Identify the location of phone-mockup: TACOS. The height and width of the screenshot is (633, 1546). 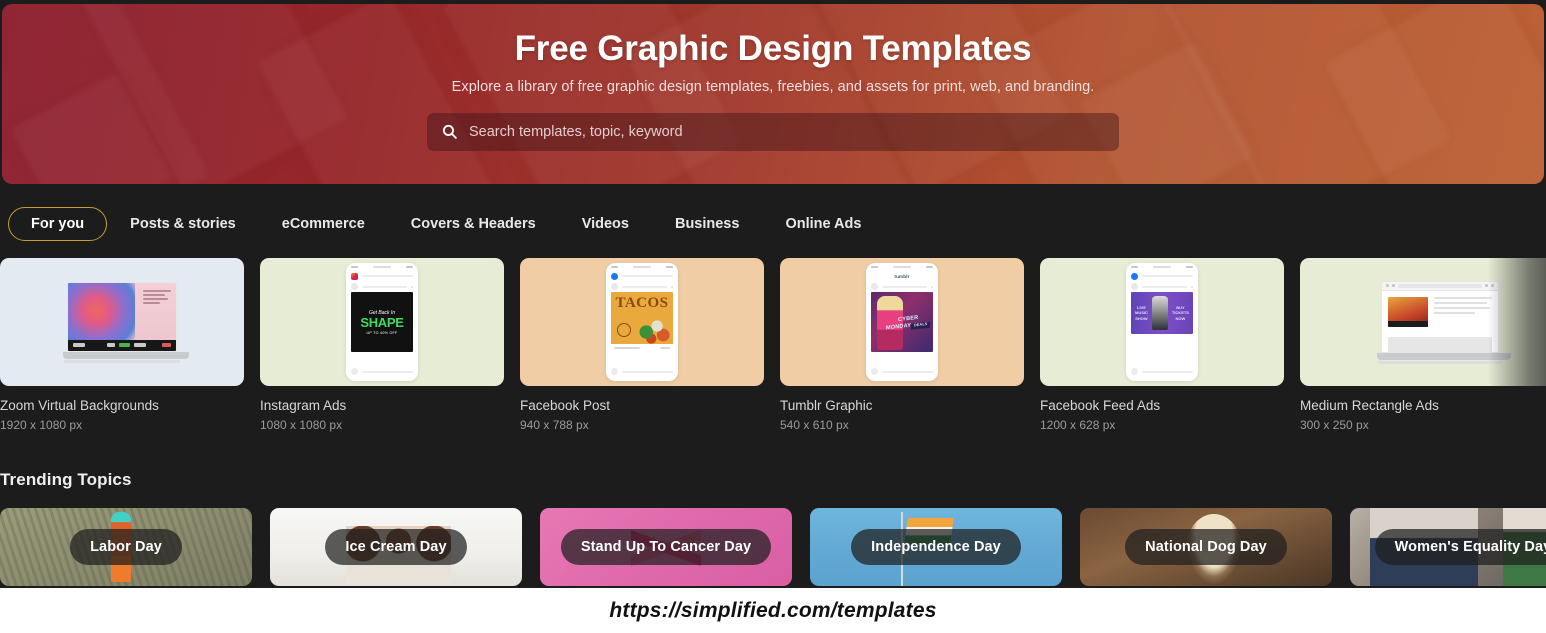
(642, 322).